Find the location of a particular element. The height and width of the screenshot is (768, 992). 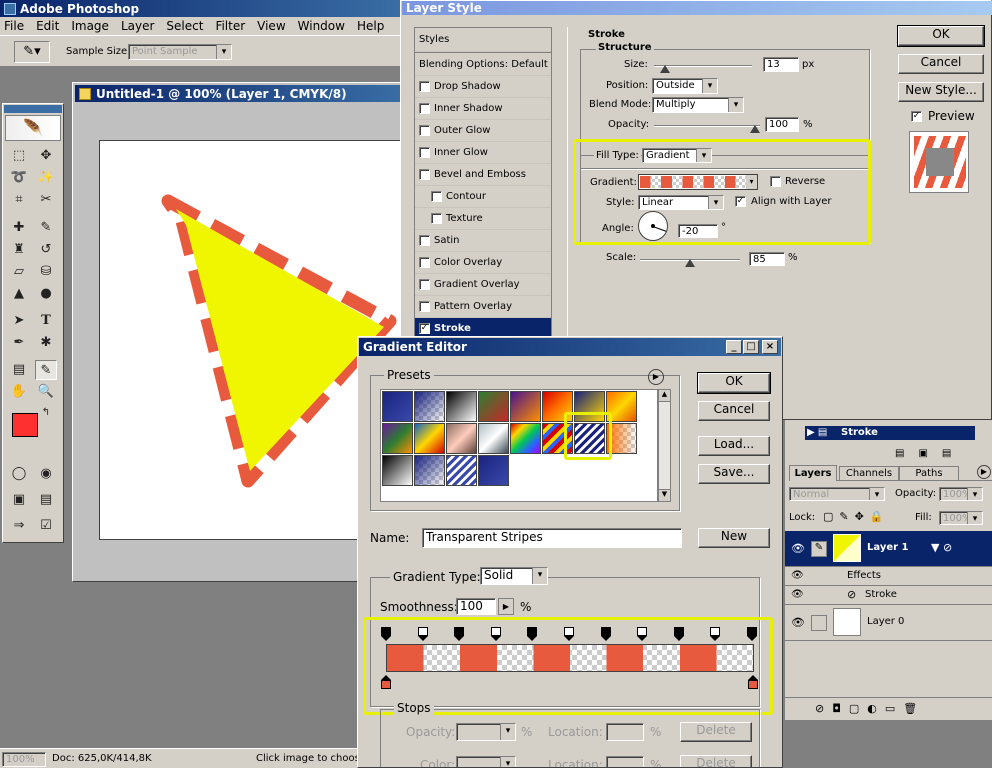

menu-image: Image is located at coordinates (90, 26).